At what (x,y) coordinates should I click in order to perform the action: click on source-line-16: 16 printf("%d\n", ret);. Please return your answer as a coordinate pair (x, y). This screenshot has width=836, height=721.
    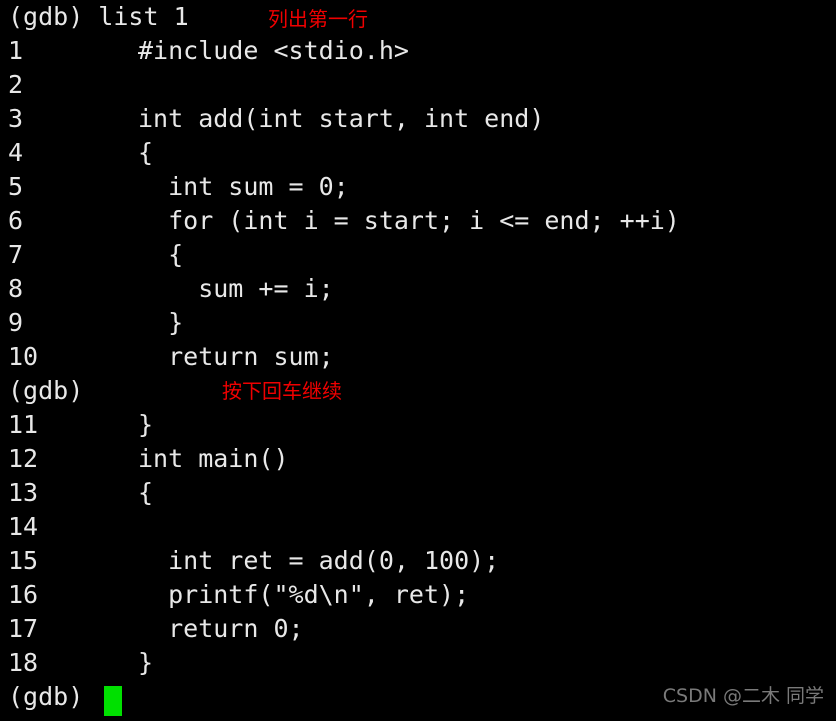
    Looking at the image, I should click on (418, 595).